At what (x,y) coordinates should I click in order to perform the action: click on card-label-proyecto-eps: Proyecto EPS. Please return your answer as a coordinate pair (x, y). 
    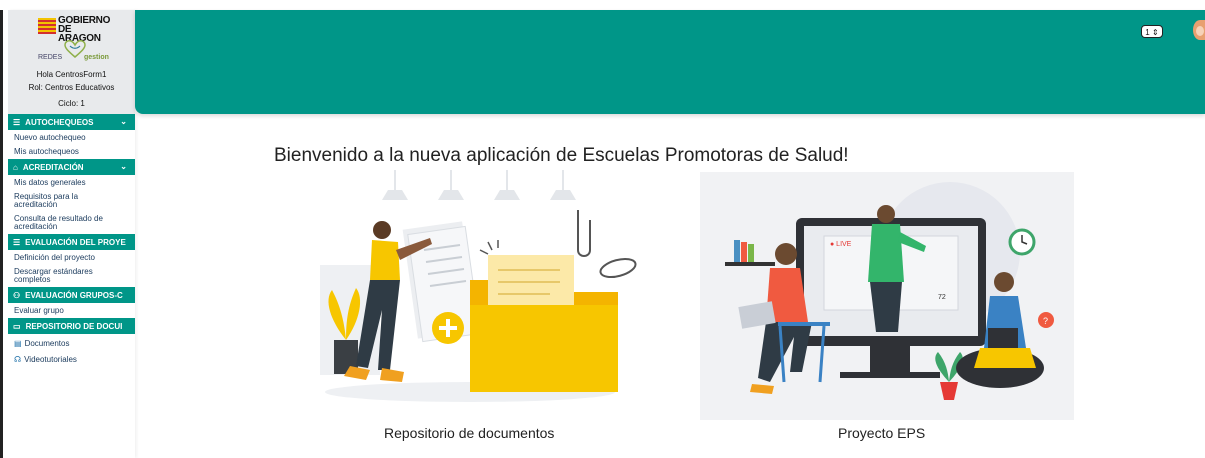
    Looking at the image, I should click on (881, 433).